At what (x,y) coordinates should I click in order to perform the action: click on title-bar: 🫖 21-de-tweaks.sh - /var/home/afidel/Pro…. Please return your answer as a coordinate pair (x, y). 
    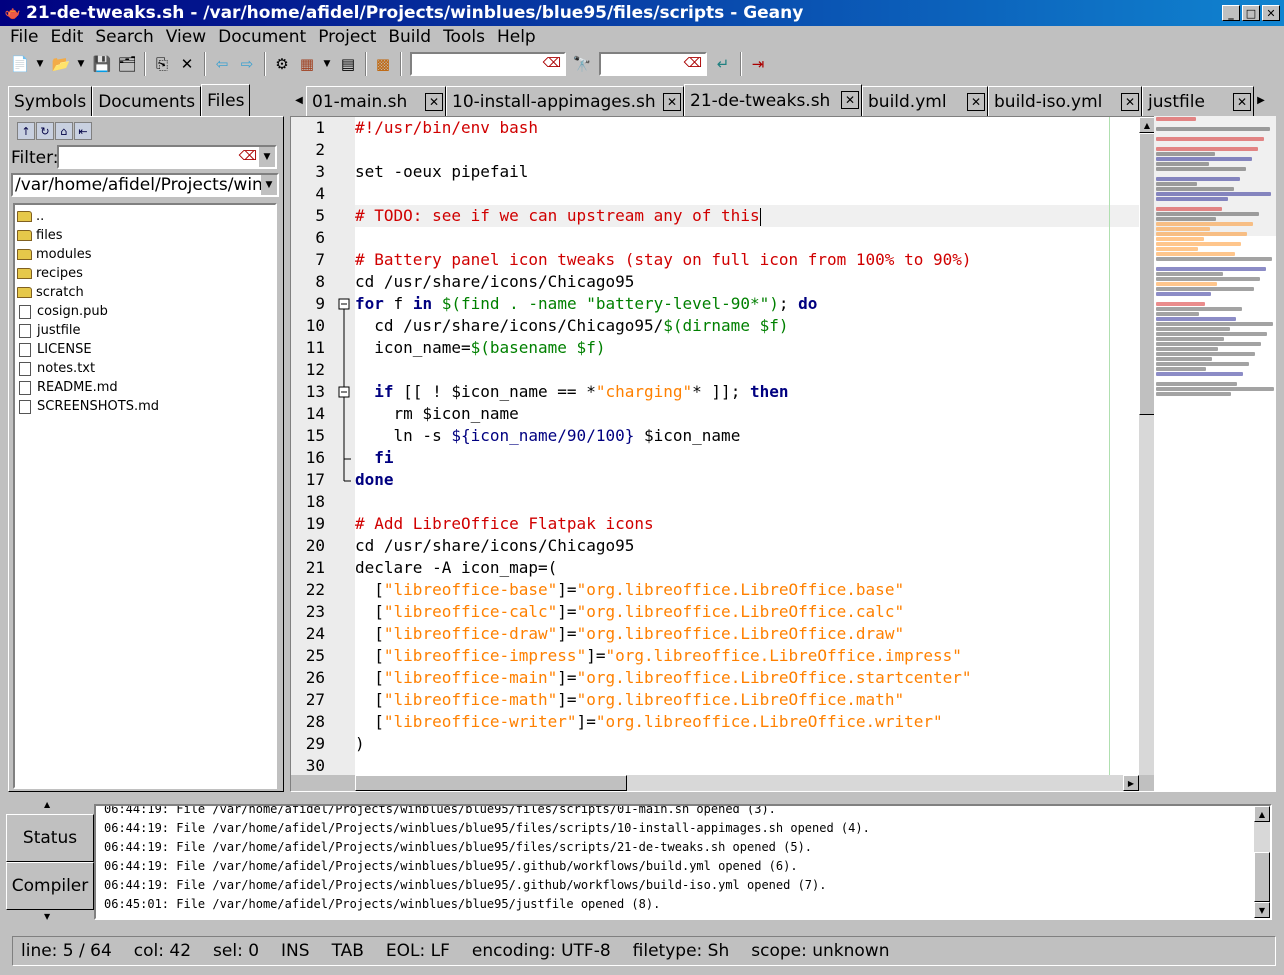
    Looking at the image, I should click on (642, 13).